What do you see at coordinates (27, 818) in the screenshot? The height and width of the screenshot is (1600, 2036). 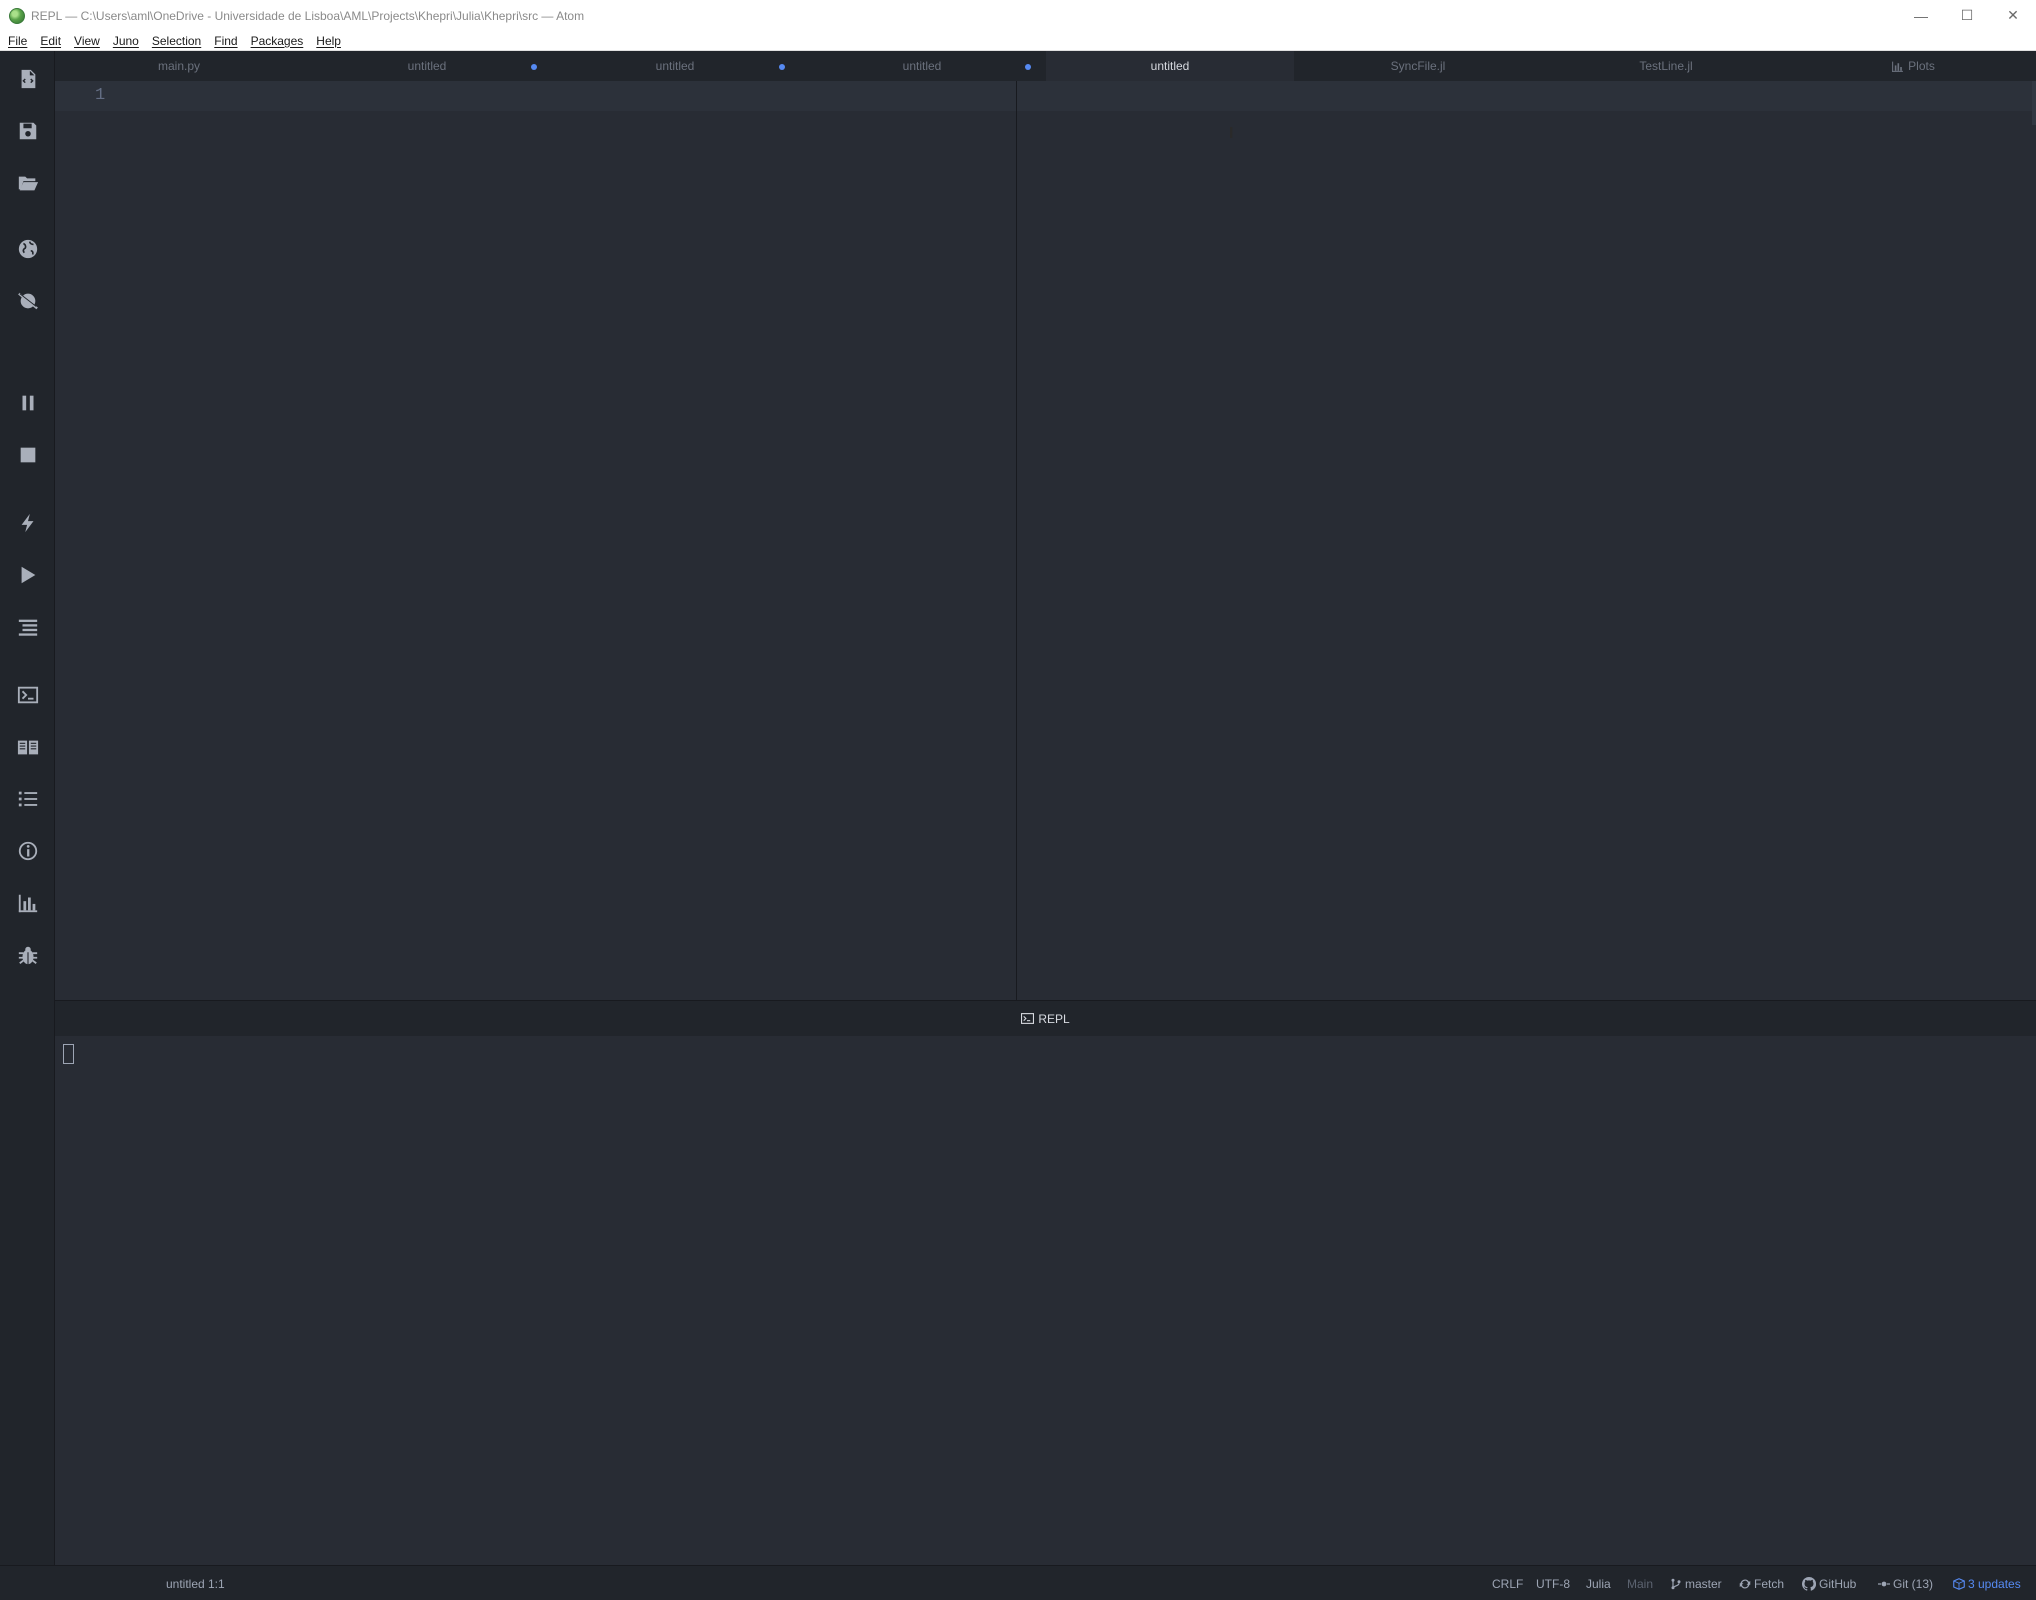 I see `juno-toolbar` at bounding box center [27, 818].